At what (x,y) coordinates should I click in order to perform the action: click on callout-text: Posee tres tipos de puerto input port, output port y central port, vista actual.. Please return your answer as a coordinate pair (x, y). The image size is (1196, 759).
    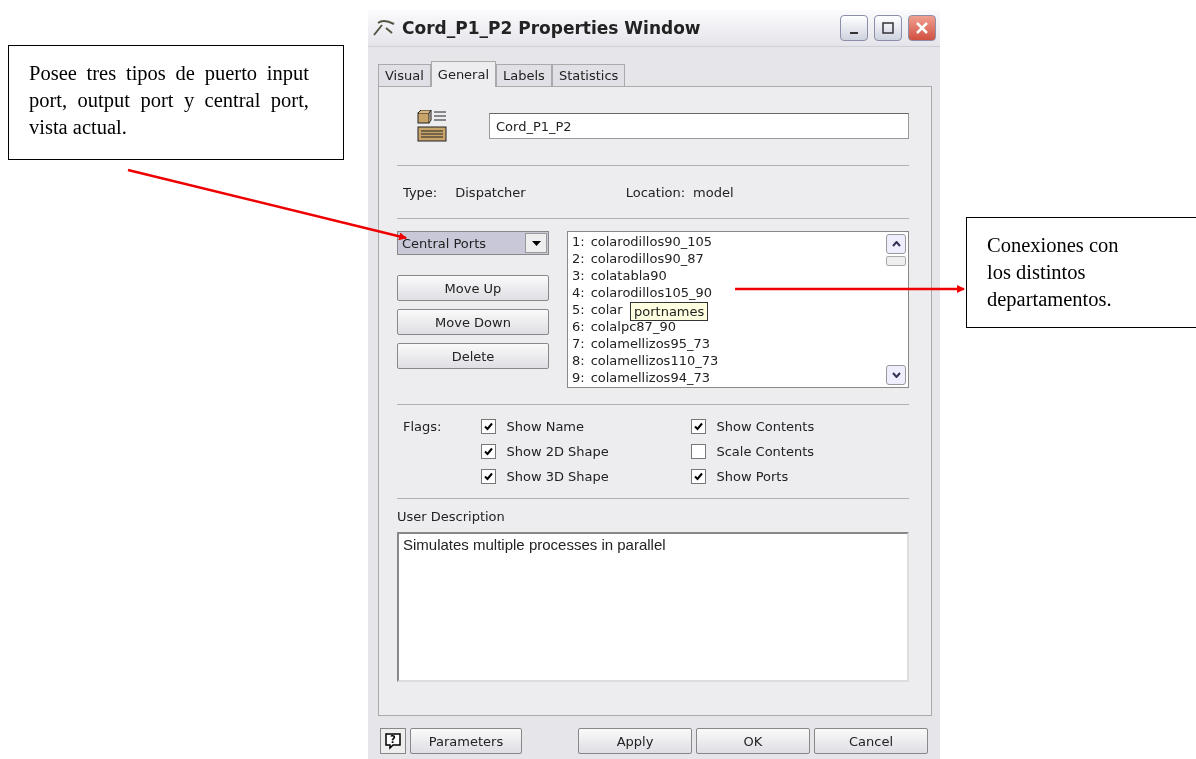
    Looking at the image, I should click on (176, 102).